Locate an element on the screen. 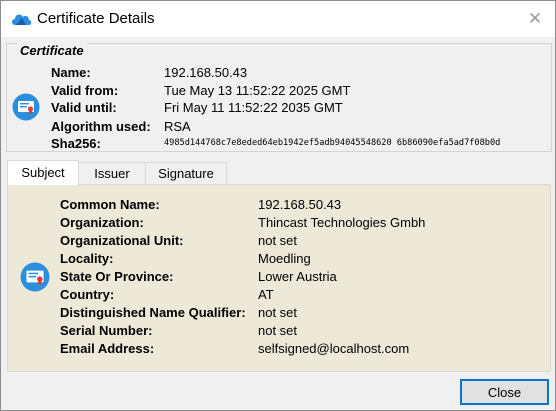  subject-row-state: State Or Province: Lower Austria is located at coordinates (198, 276).